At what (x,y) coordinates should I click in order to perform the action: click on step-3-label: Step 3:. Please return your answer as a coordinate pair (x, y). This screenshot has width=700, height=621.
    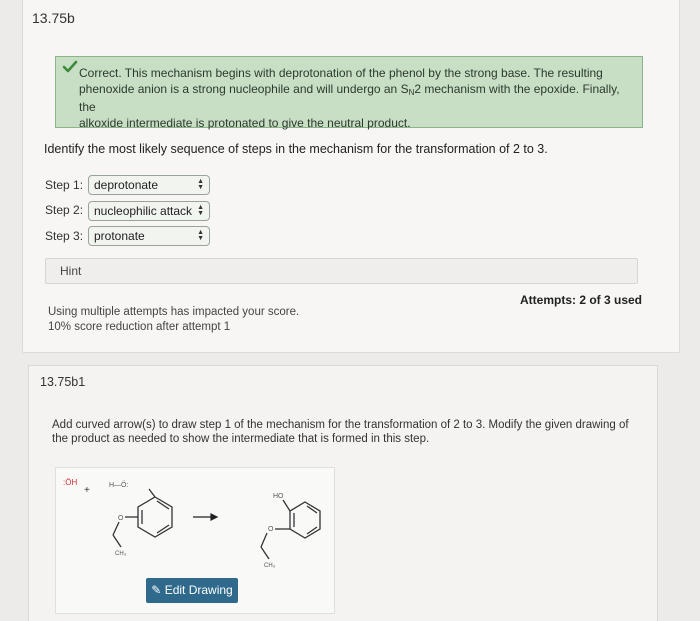
    Looking at the image, I should click on (64, 236).